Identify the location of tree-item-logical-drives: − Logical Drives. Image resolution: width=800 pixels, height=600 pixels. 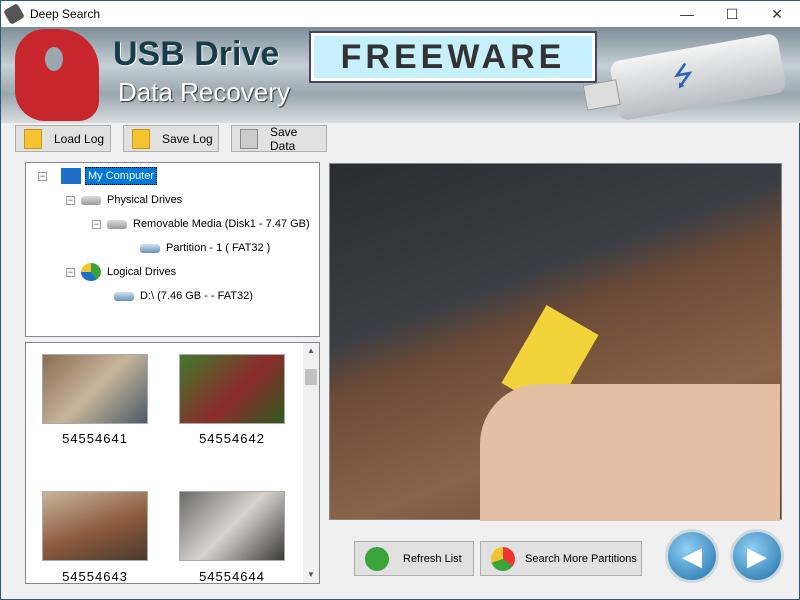
(121, 272).